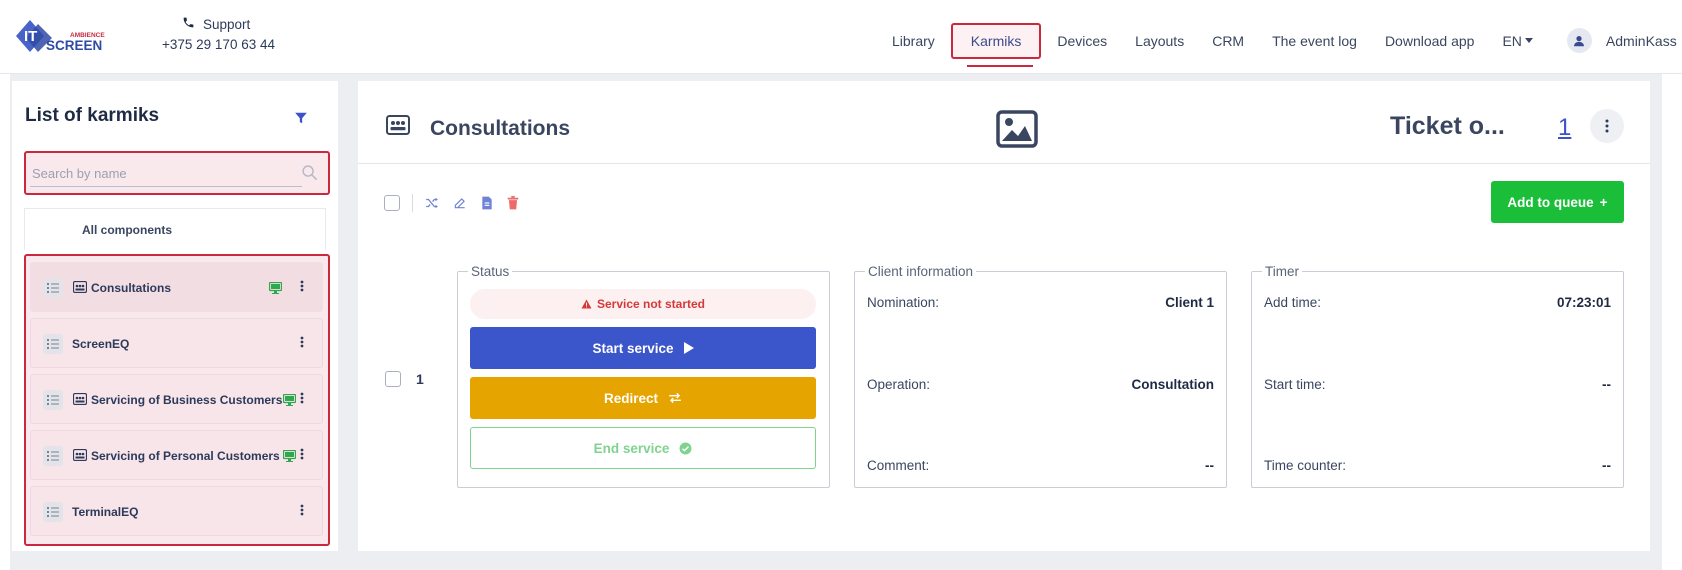 Image resolution: width=1682 pixels, height=570 pixels. What do you see at coordinates (92, 115) in the screenshot?
I see `sidebar-title: List of karmiks` at bounding box center [92, 115].